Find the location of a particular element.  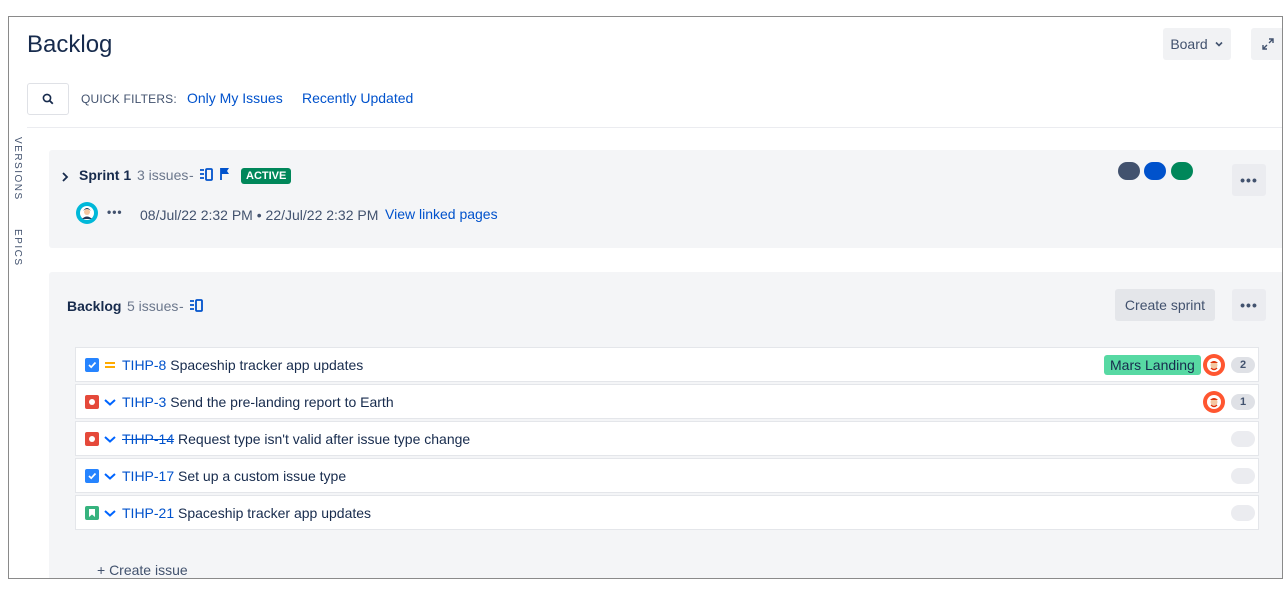

expand-icon is located at coordinates (1268, 44).